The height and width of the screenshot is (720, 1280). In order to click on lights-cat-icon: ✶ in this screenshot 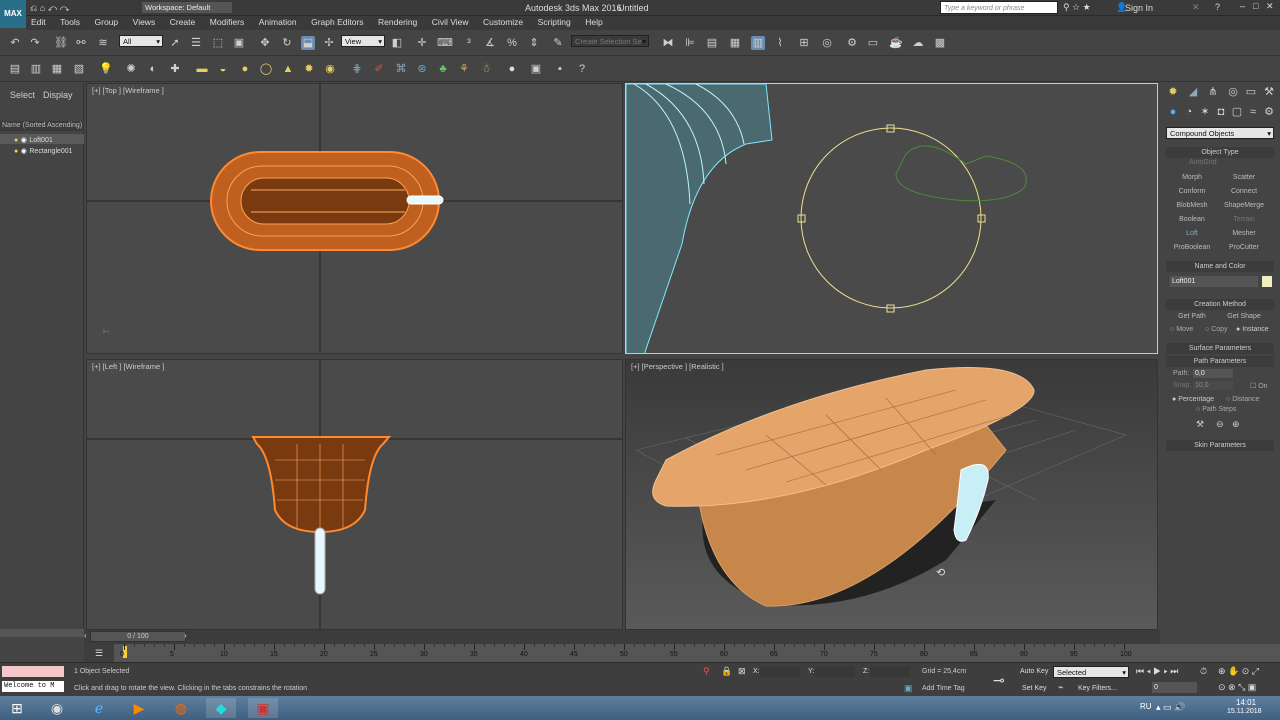, I will do `click(1205, 112)`.